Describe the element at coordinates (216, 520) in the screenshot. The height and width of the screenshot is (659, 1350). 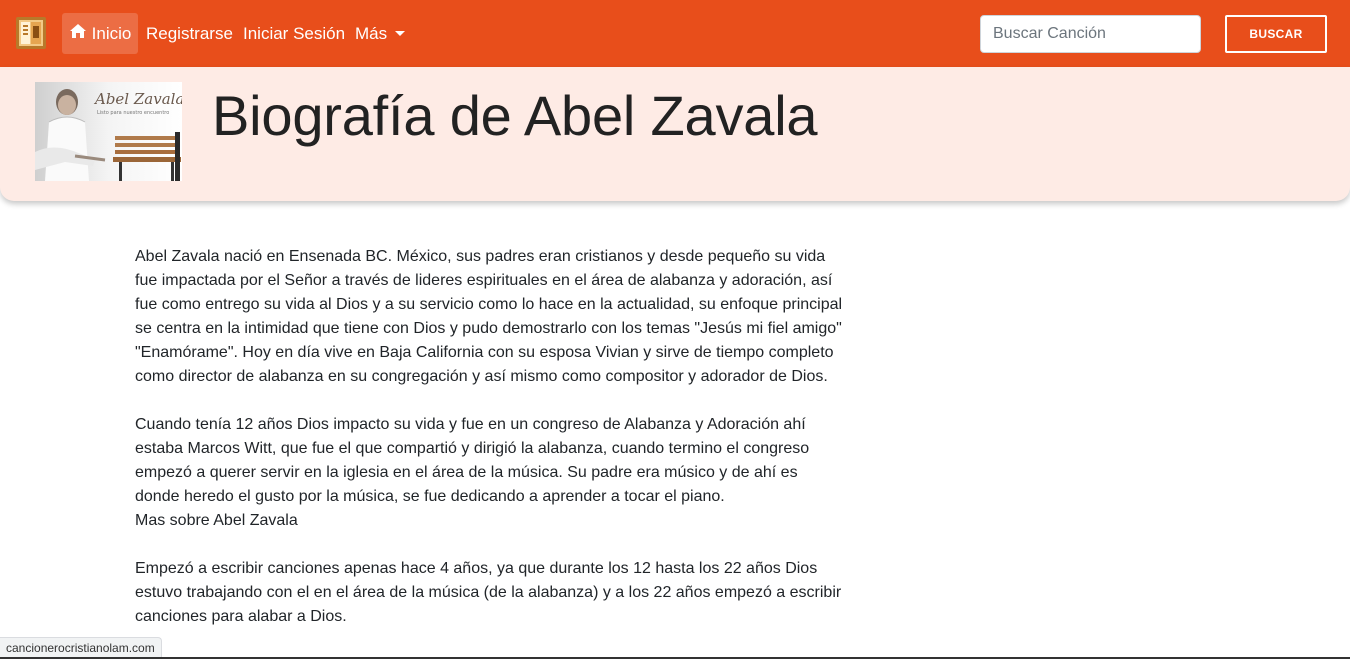
I see `more-about-text: Mas sobre Abel Zavala` at that location.